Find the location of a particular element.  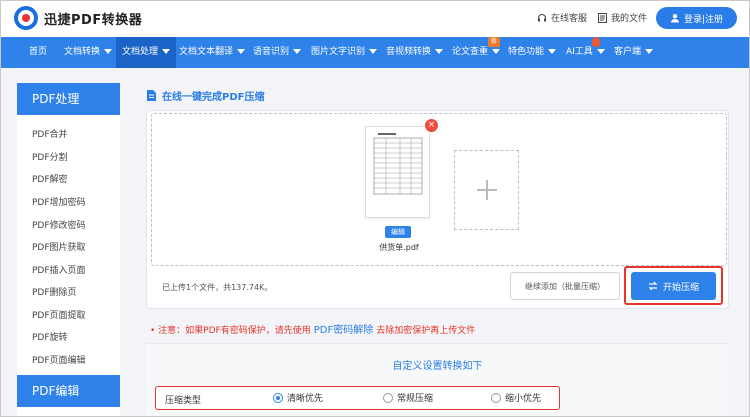

nav-av-convert: 音视频转换 is located at coordinates (415, 52).